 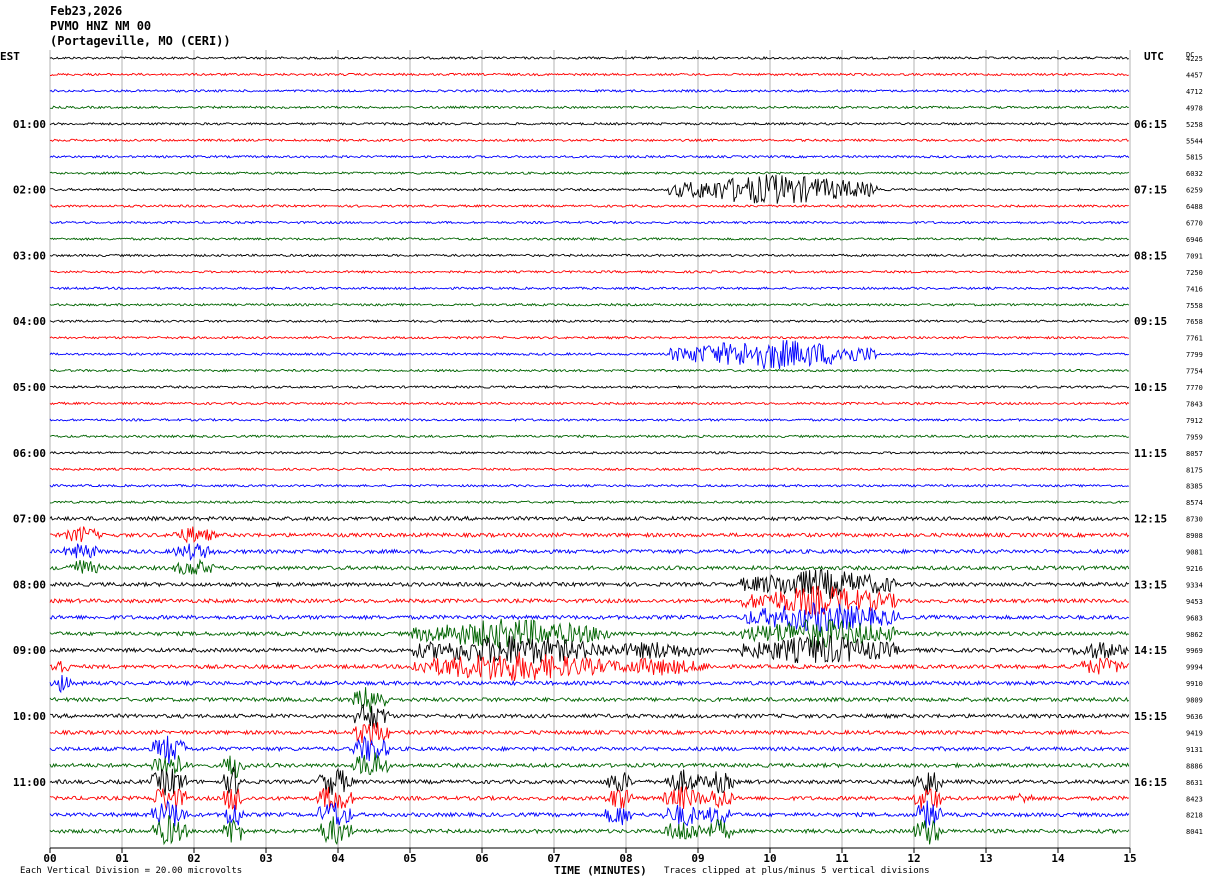 I want to click on x-axis-title: TIME (MINUTES), so click(x=600, y=870).